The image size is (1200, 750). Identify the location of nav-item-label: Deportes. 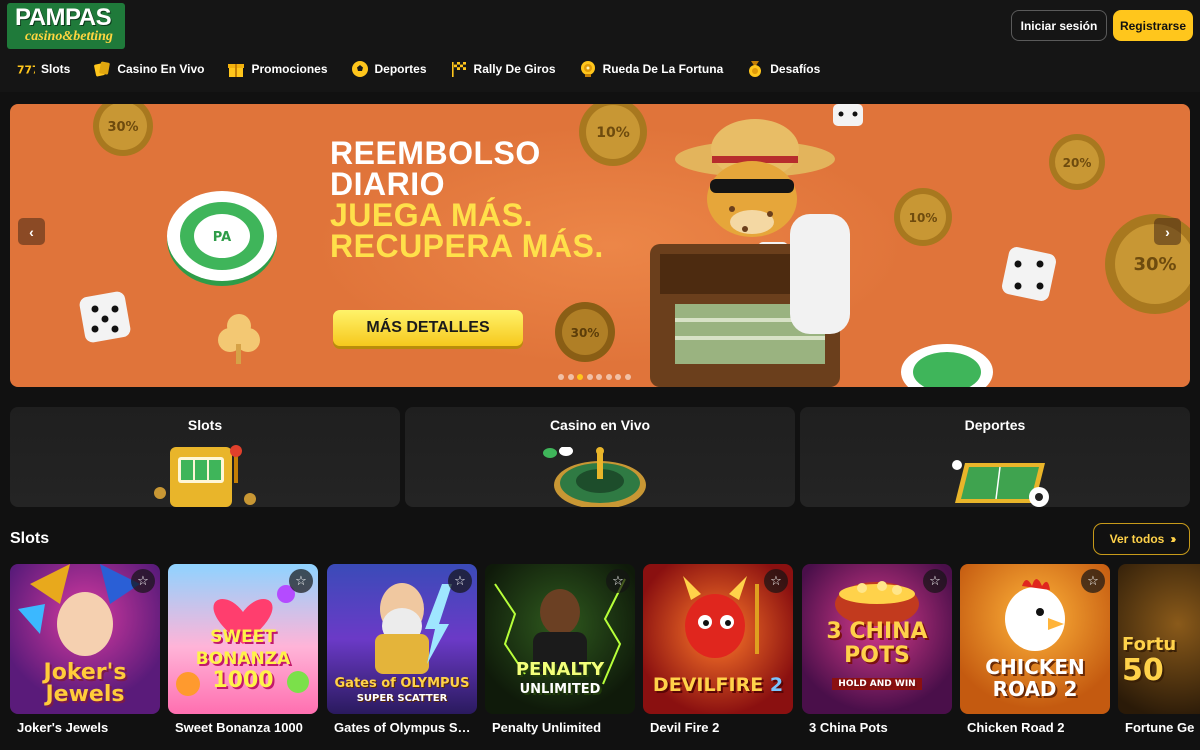
(400, 69).